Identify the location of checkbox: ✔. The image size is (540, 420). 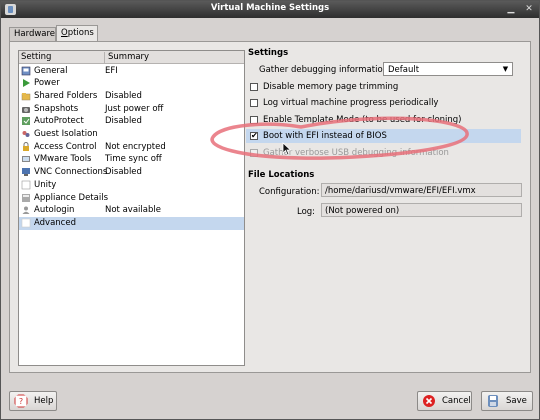
(254, 136).